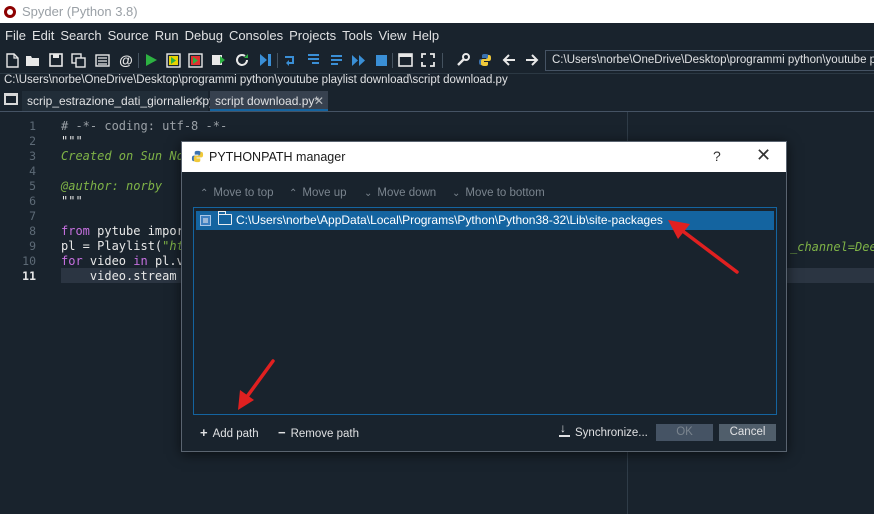 Image resolution: width=874 pixels, height=514 pixels. What do you see at coordinates (381, 60) in the screenshot?
I see `stop-debug-icon` at bounding box center [381, 60].